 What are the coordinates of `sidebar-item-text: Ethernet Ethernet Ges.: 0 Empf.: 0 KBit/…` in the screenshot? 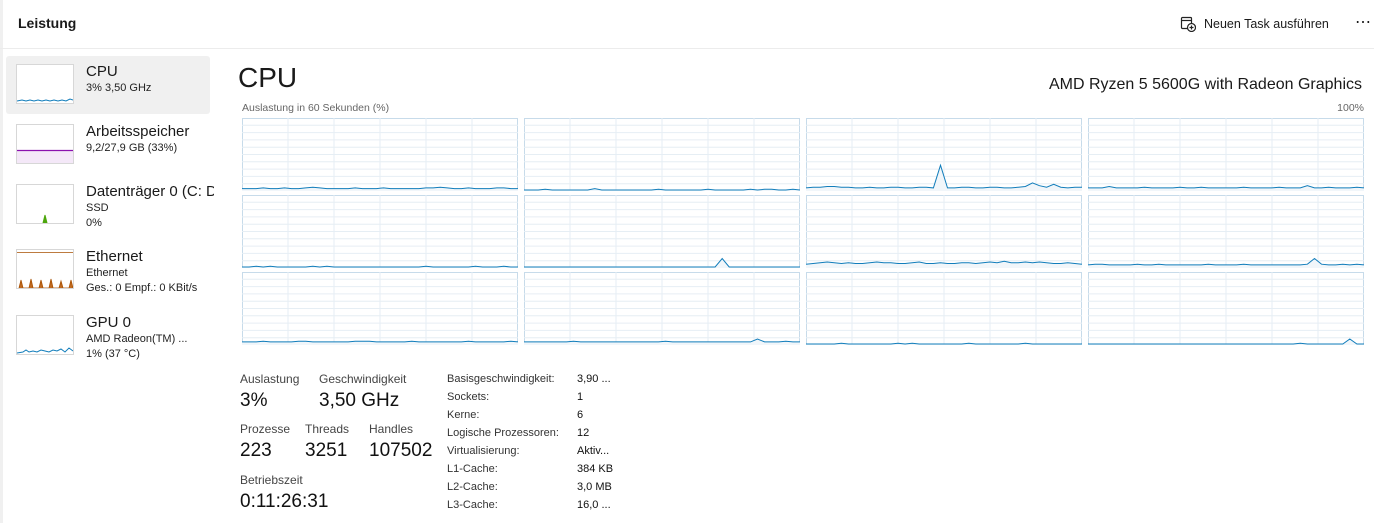 It's located at (150, 272).